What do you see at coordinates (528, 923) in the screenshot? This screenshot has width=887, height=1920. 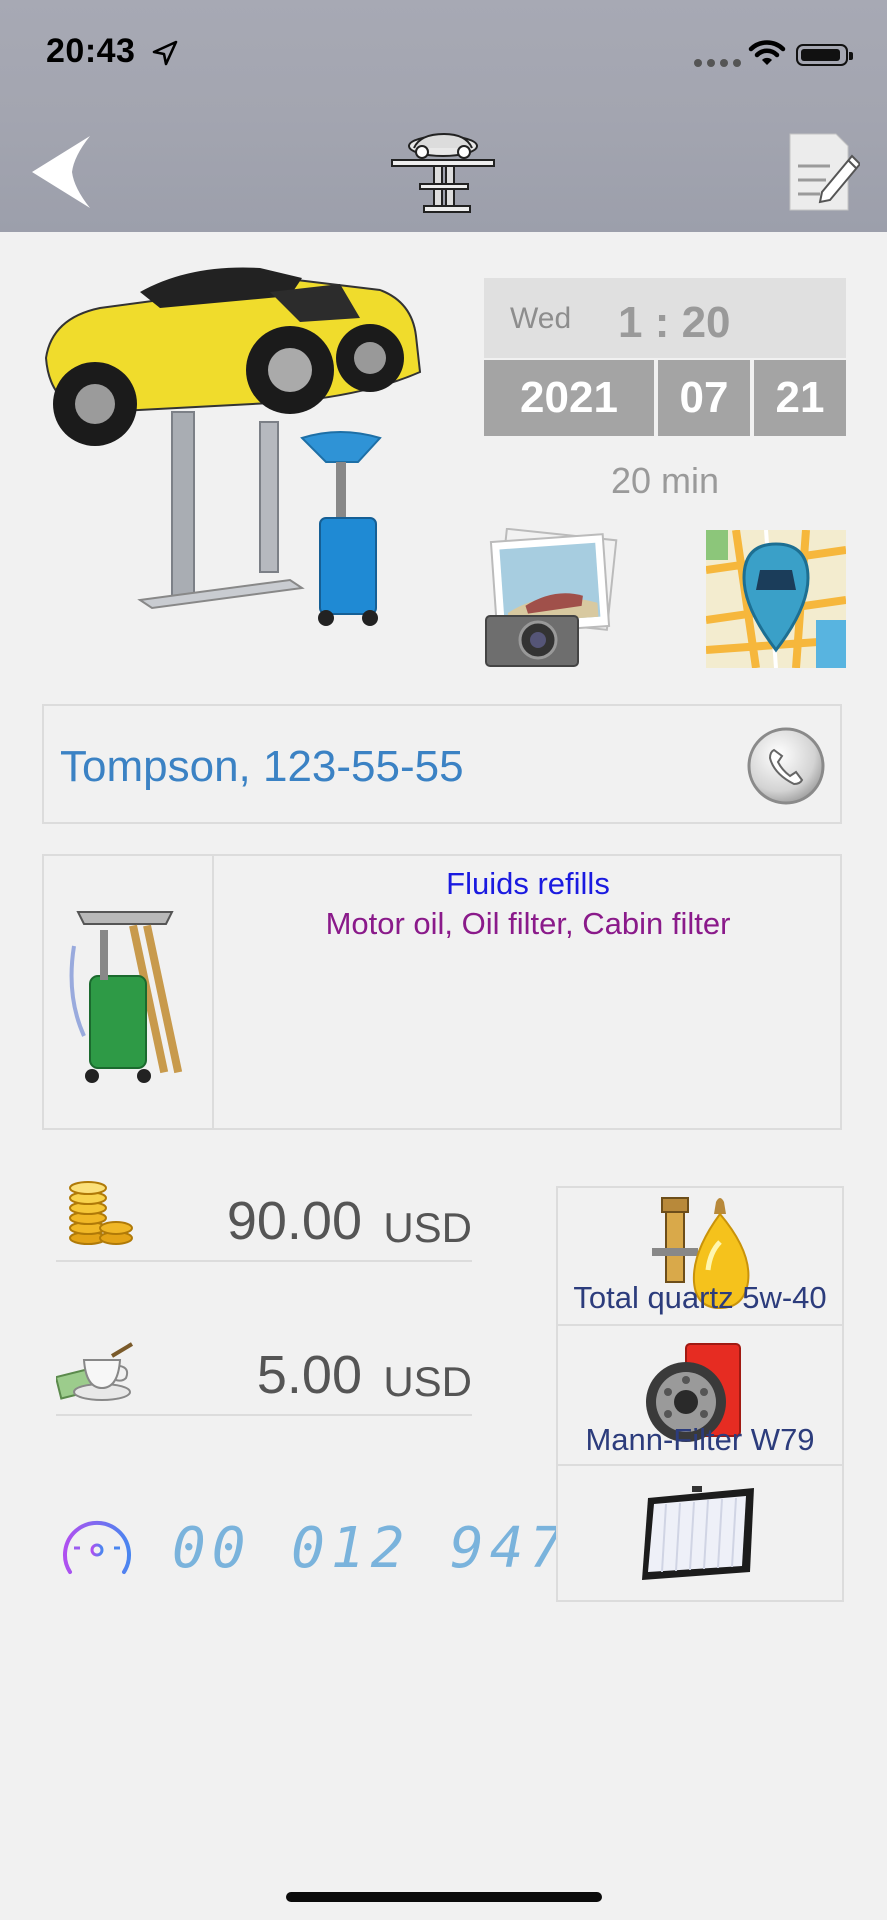 I see `service-items: Motor oil, Oil filter, Cabin filter` at bounding box center [528, 923].